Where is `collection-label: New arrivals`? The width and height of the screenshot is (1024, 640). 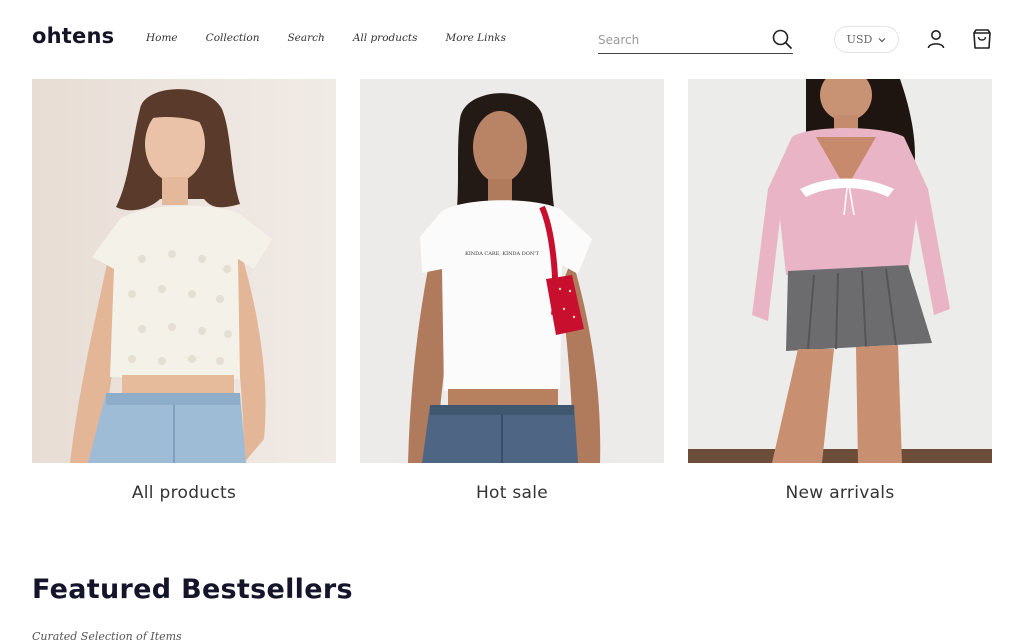 collection-label: New arrivals is located at coordinates (840, 493).